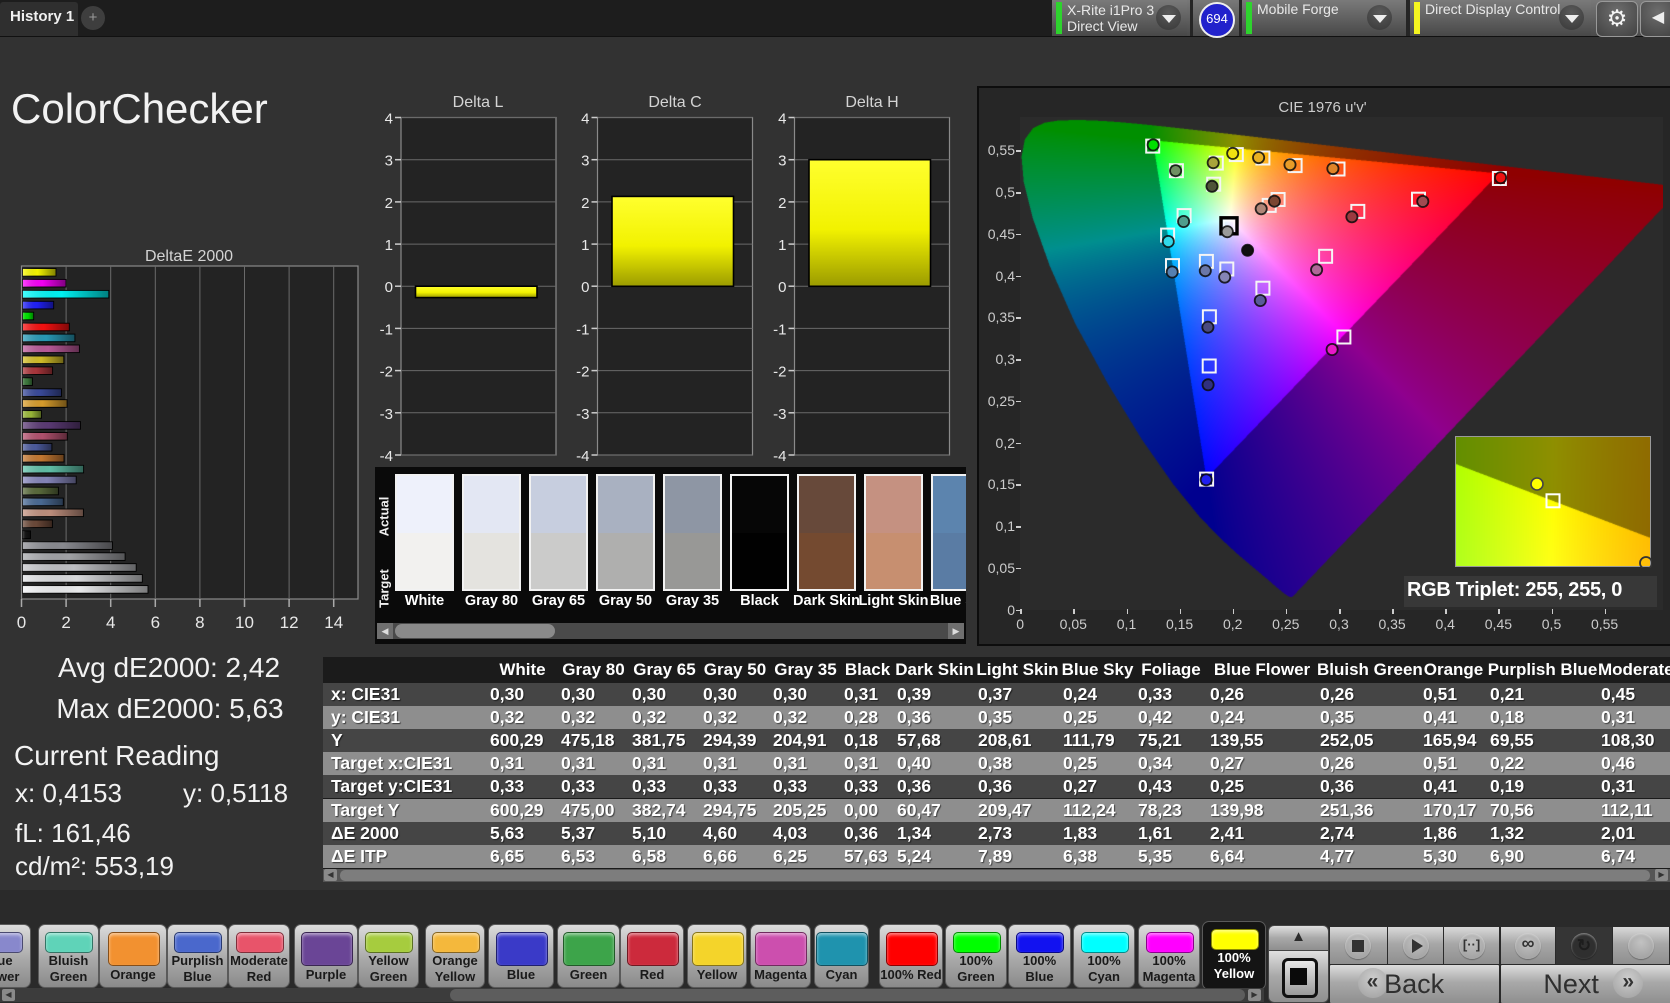  I want to click on svg-text: 14, so click(333, 622).